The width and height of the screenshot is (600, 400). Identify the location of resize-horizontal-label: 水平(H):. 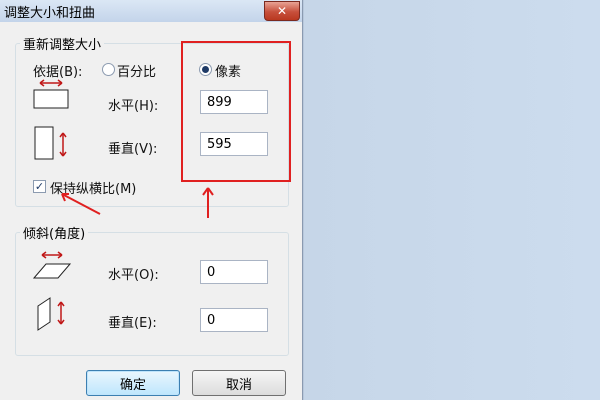
(133, 106).